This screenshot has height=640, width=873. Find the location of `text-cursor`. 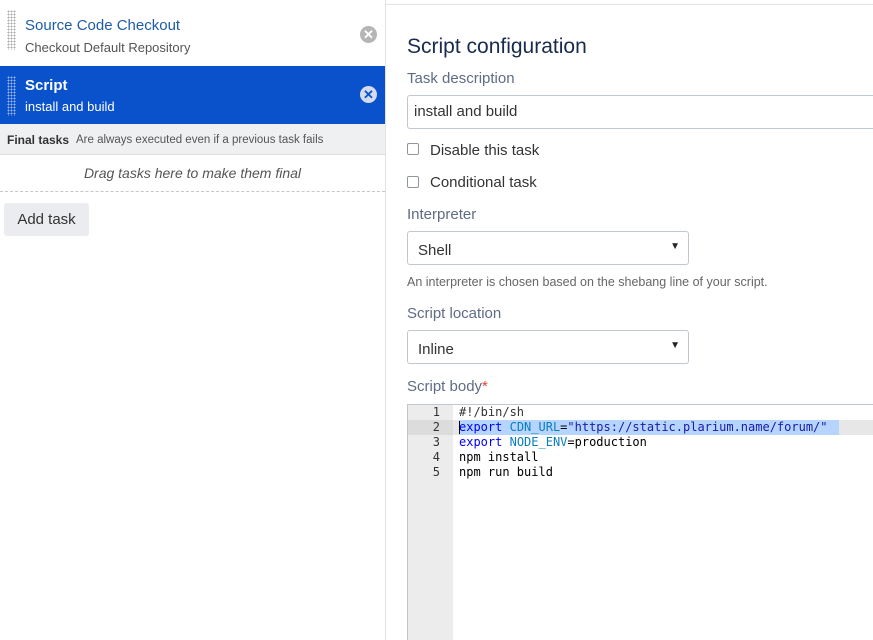

text-cursor is located at coordinates (459, 427).